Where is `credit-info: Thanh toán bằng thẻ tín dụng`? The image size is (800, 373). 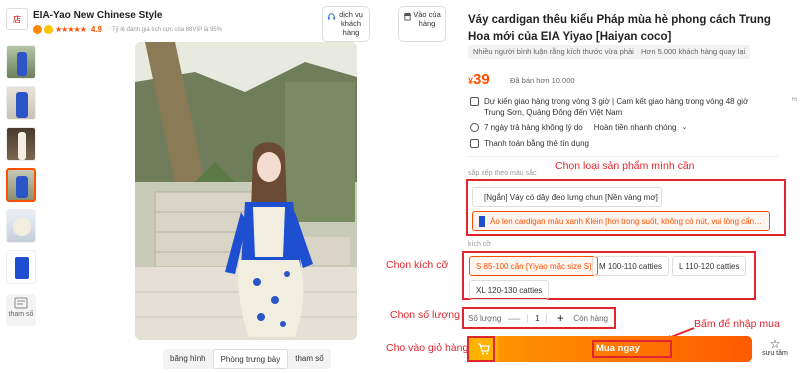 credit-info: Thanh toán bằng thẻ tín dụng is located at coordinates (529, 143).